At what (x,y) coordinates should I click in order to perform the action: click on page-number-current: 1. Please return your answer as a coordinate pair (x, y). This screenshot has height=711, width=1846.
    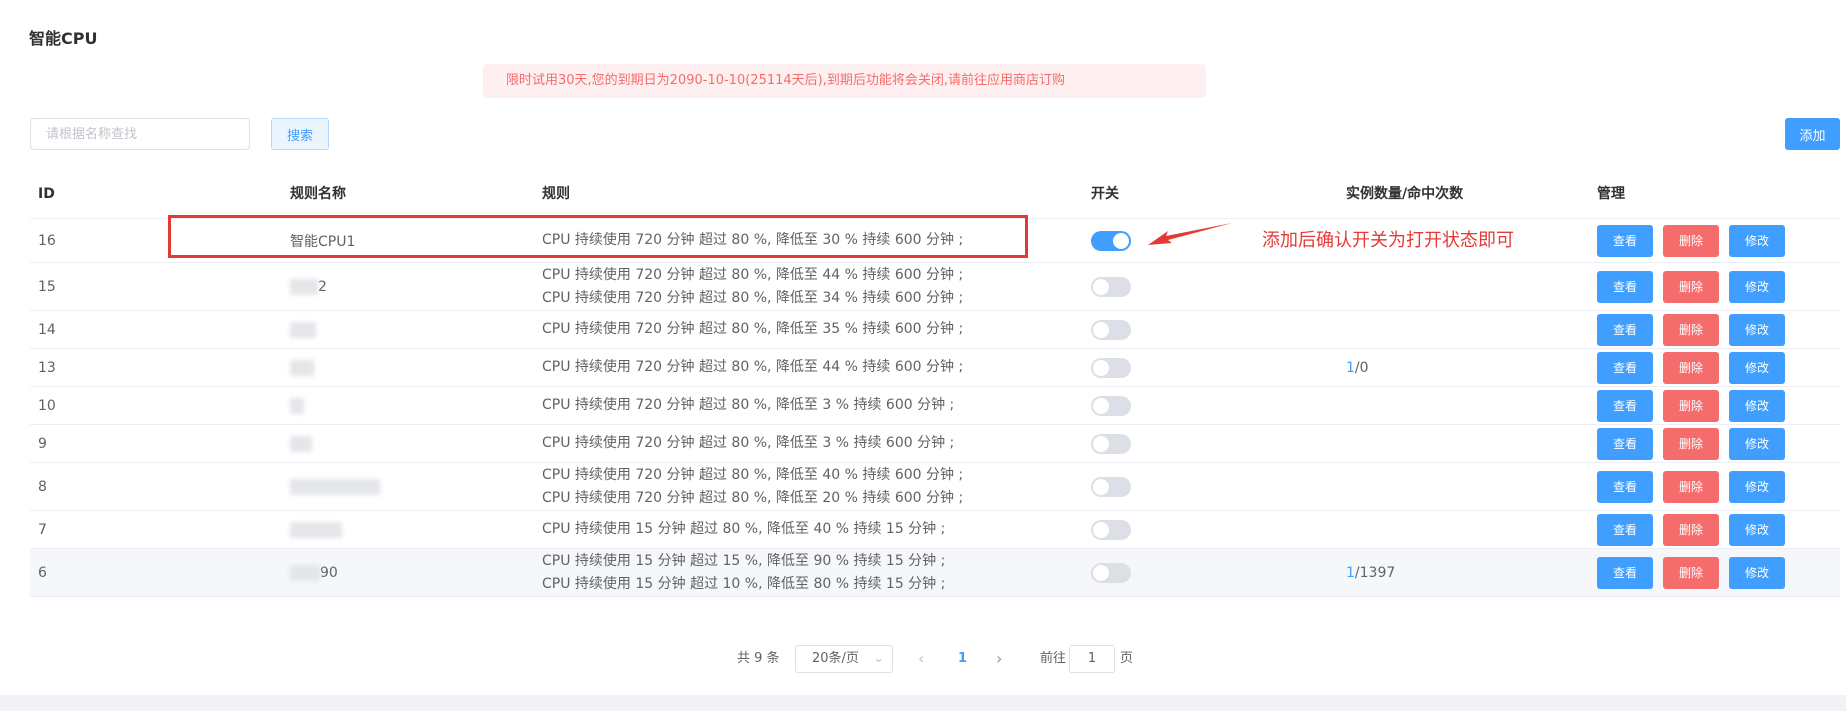
    Looking at the image, I should click on (962, 659).